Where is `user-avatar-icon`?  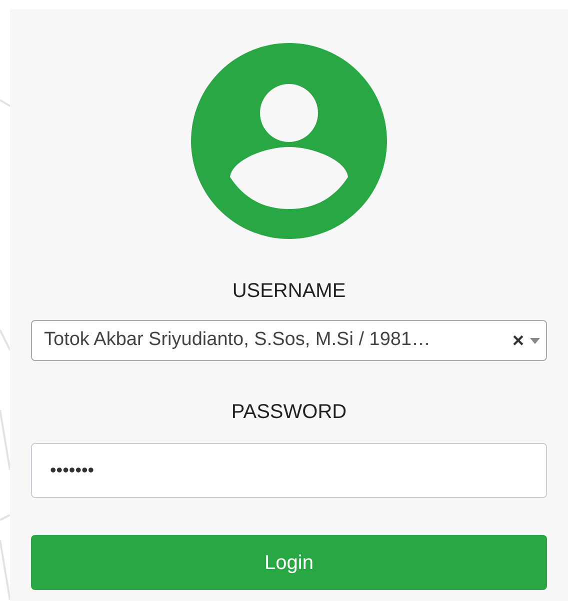 user-avatar-icon is located at coordinates (289, 141).